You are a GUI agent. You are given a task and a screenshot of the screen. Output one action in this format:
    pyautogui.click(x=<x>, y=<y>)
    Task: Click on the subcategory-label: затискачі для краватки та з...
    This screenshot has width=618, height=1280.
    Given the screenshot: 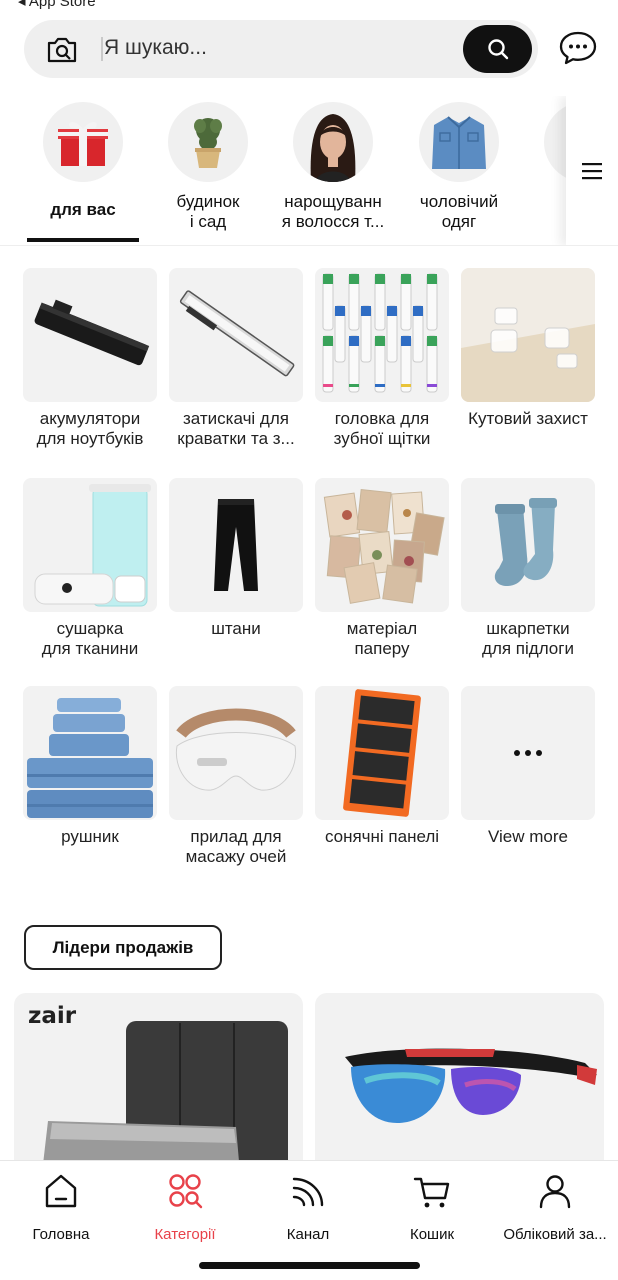 What is the action you would take?
    pyautogui.click(x=236, y=428)
    